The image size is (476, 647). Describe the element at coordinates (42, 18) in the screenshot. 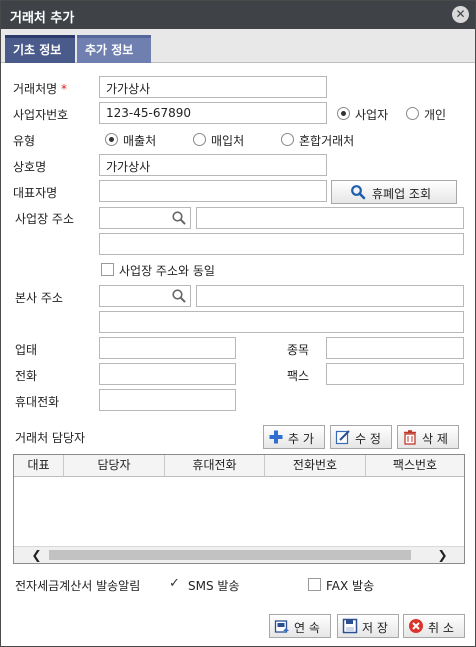

I see `window-title: 거래처 추가` at that location.